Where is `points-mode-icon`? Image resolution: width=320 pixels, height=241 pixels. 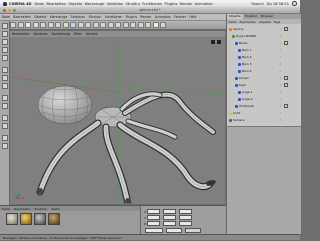 points-mode-icon is located at coordinates (4, 70).